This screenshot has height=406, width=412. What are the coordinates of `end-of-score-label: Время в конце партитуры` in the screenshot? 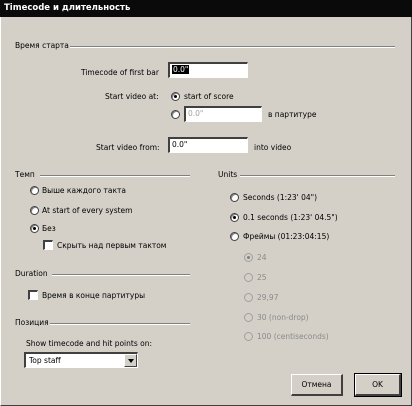 It's located at (93, 295).